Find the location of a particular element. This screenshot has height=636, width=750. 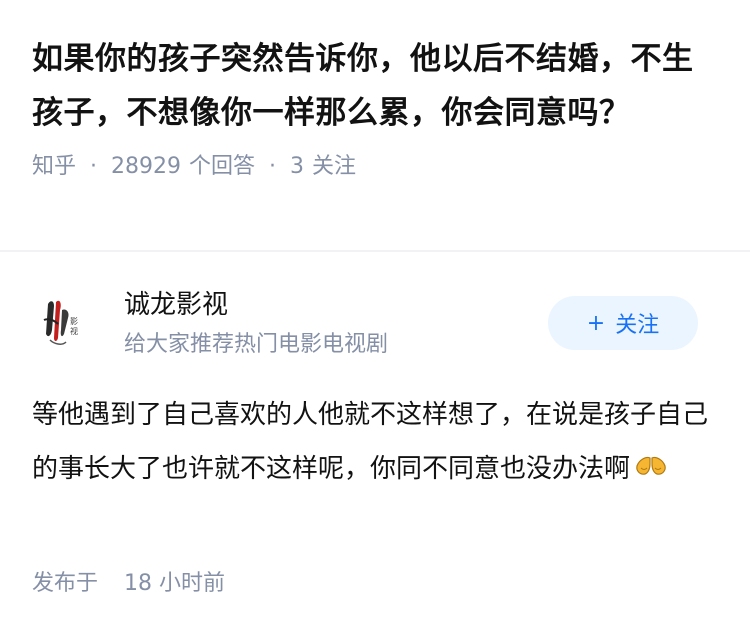

published-time: 18 小时前 is located at coordinates (175, 583).